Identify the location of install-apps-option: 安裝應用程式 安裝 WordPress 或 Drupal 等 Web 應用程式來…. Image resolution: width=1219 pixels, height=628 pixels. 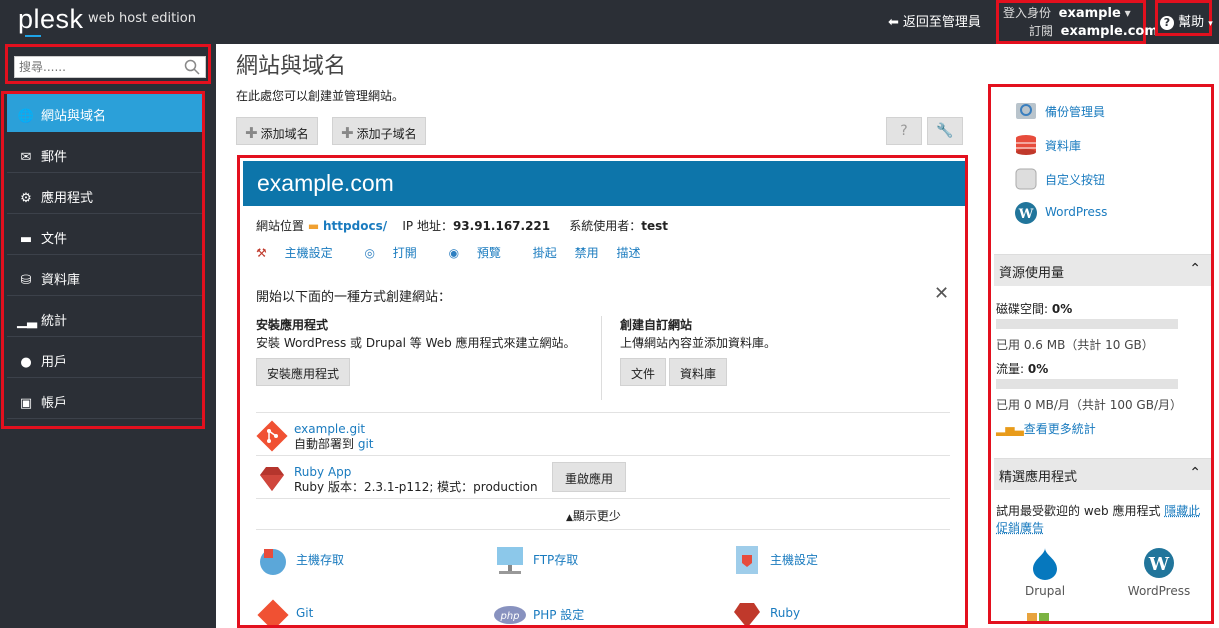
(421, 351).